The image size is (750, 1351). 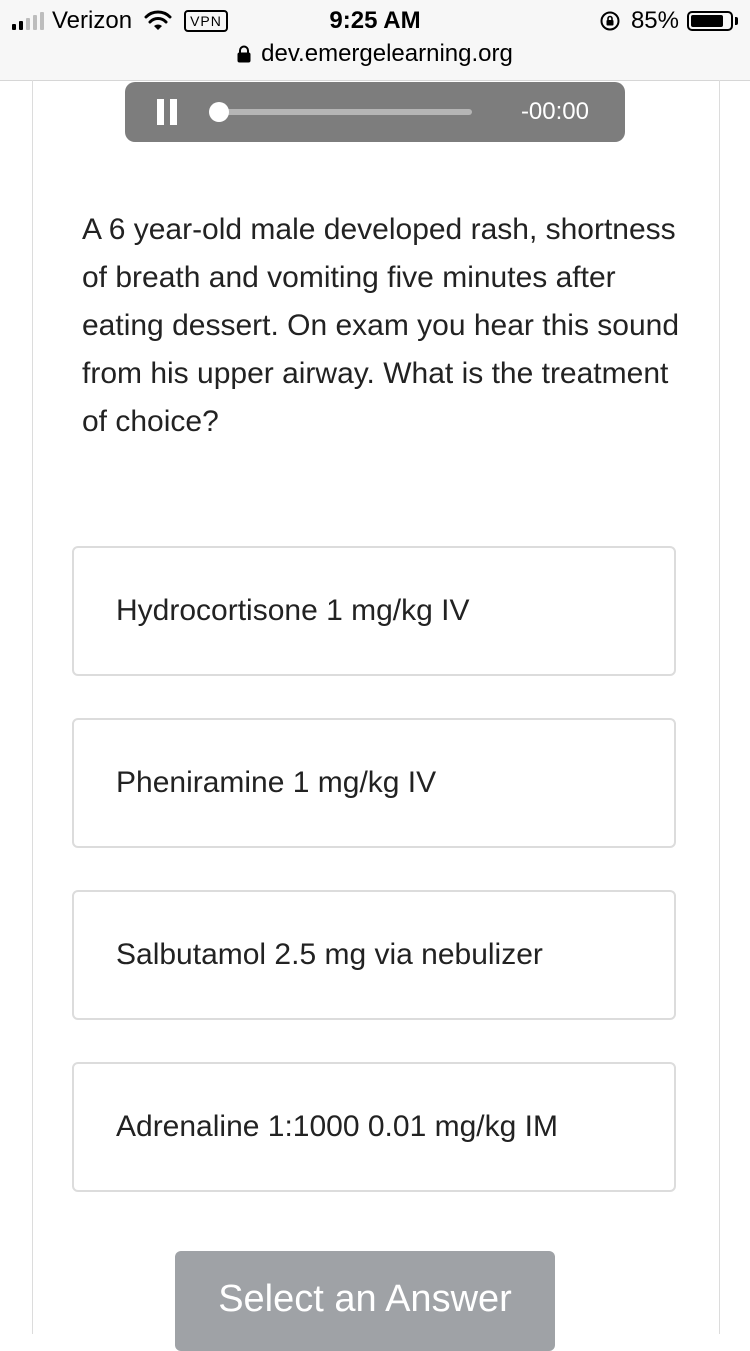 I want to click on status-right: 85%, so click(x=668, y=21).